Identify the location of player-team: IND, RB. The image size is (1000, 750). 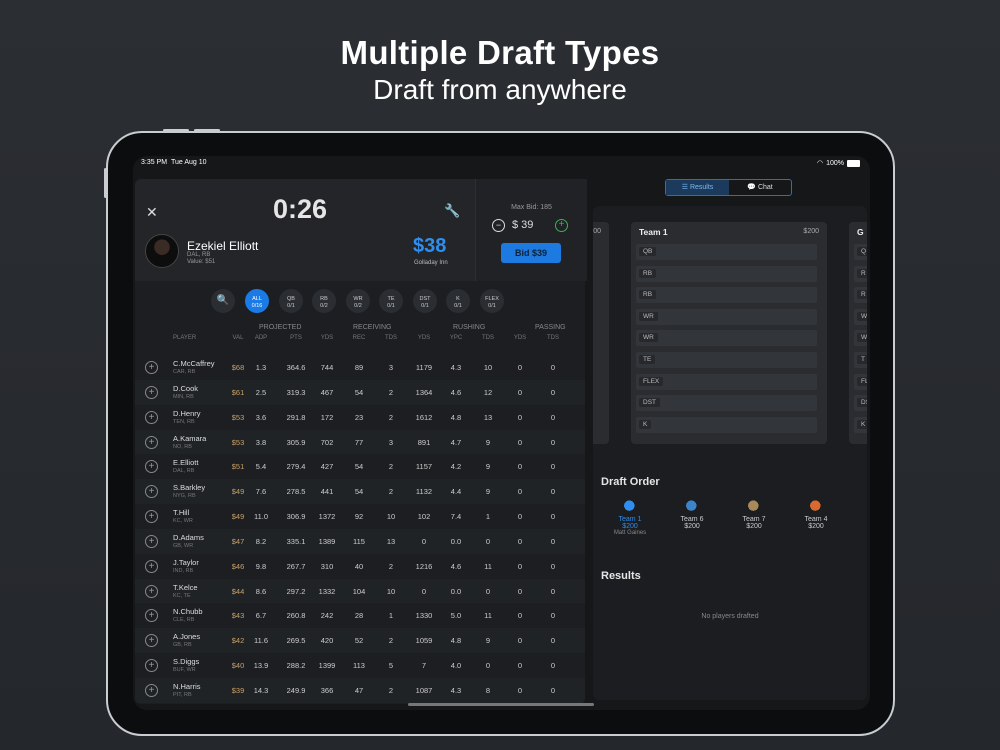
(183, 570).